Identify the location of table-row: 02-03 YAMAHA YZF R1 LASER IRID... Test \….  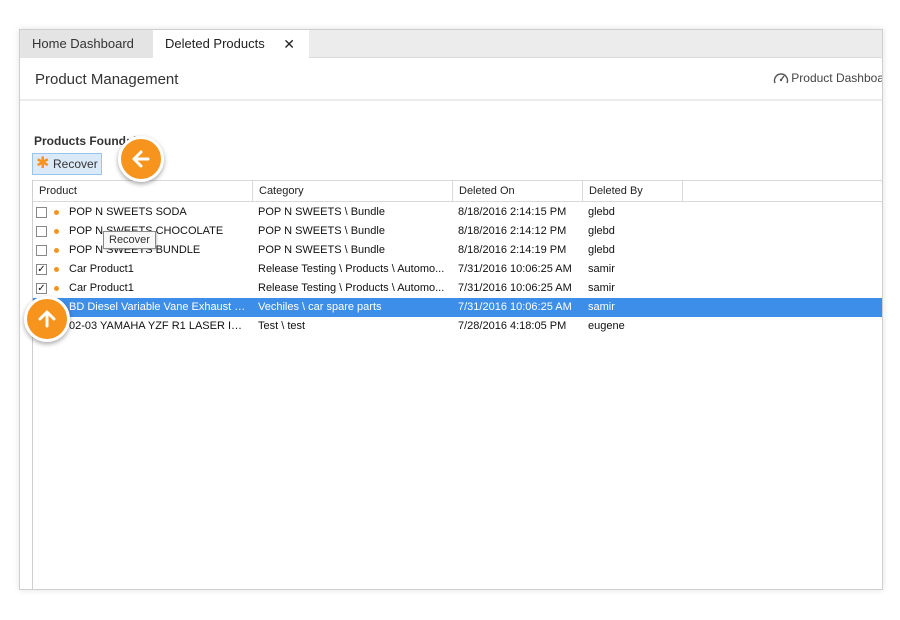
(457, 326).